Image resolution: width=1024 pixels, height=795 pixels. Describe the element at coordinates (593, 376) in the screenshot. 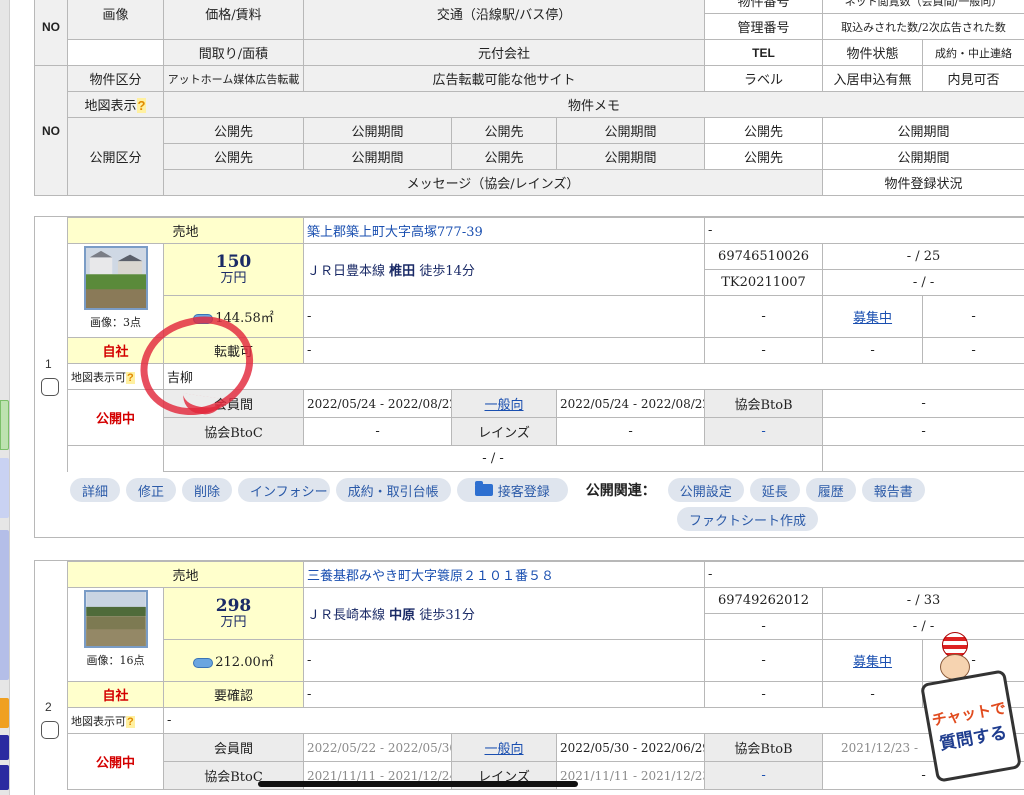

I see `property-memo: 吉柳` at that location.